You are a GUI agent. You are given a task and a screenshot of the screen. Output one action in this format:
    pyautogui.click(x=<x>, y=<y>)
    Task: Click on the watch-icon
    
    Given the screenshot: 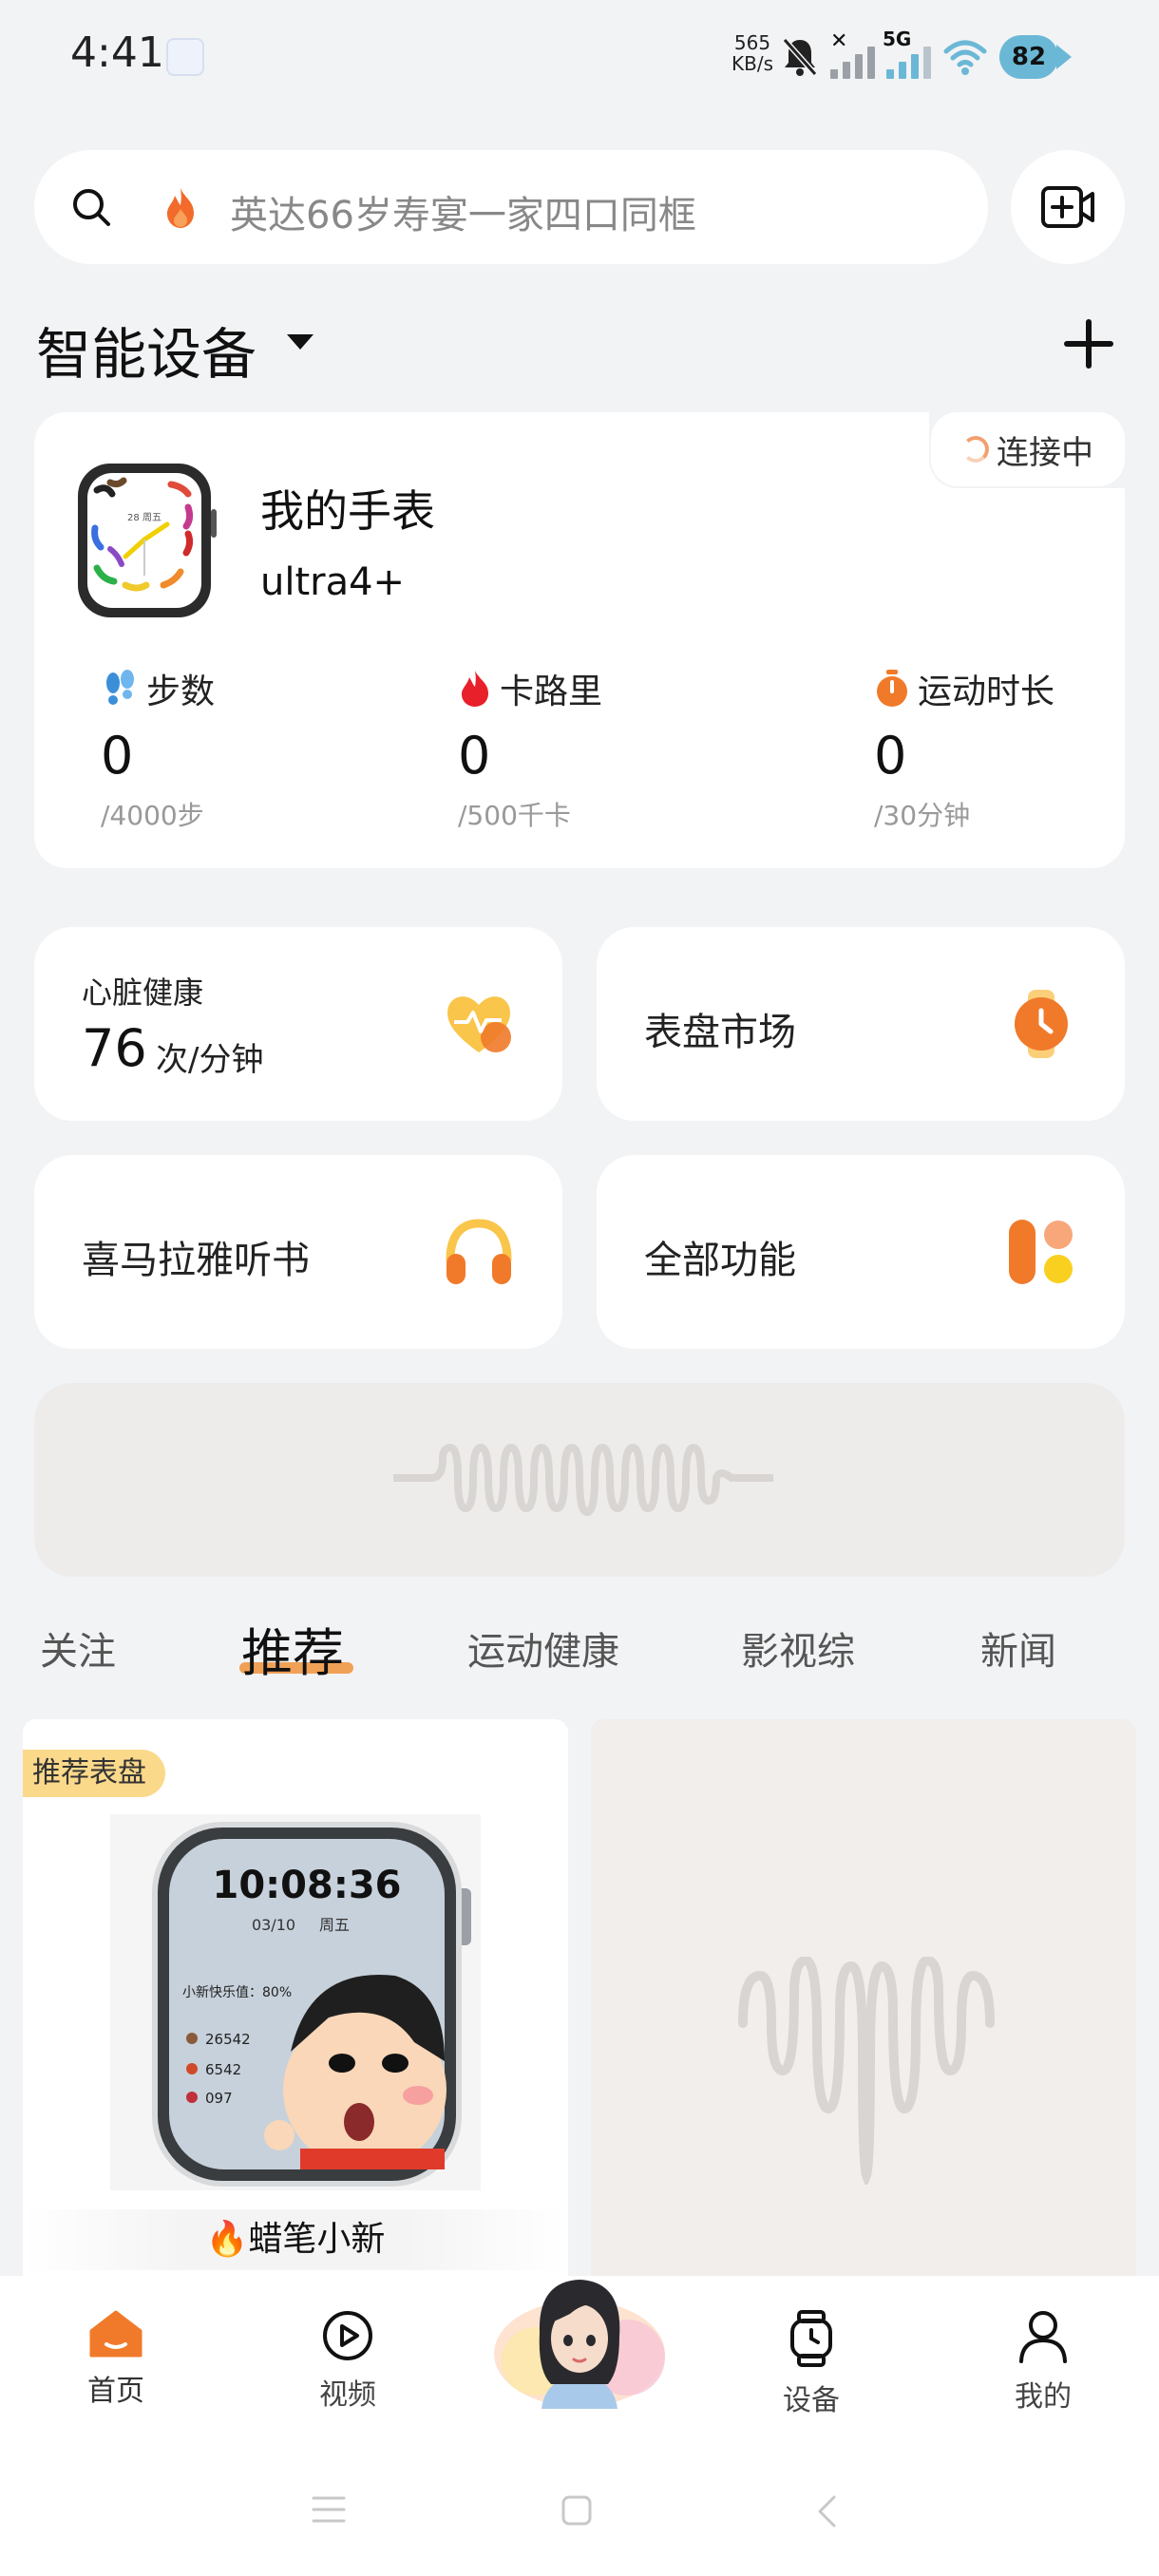 What is the action you would take?
    pyautogui.click(x=811, y=2338)
    